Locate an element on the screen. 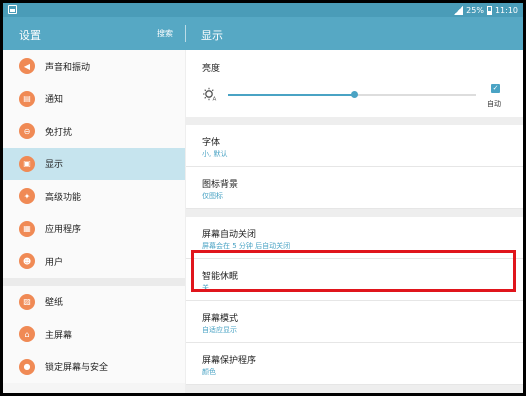 This screenshot has height=396, width=526. sidebar-item-label: 声音和振动 is located at coordinates (68, 67).